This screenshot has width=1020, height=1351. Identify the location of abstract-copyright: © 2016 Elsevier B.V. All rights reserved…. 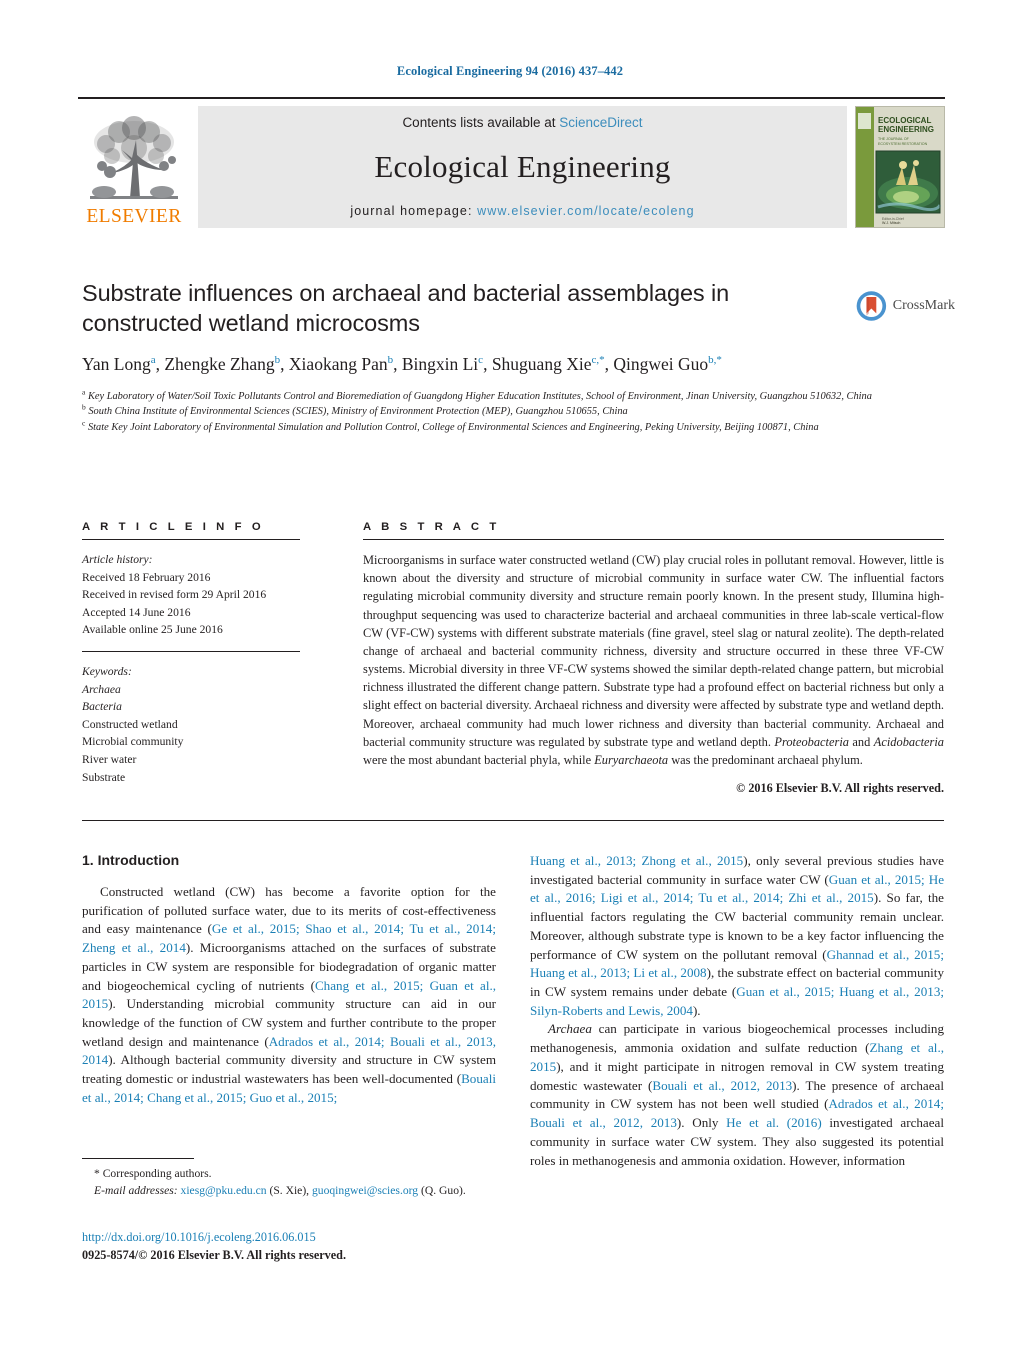
(840, 788).